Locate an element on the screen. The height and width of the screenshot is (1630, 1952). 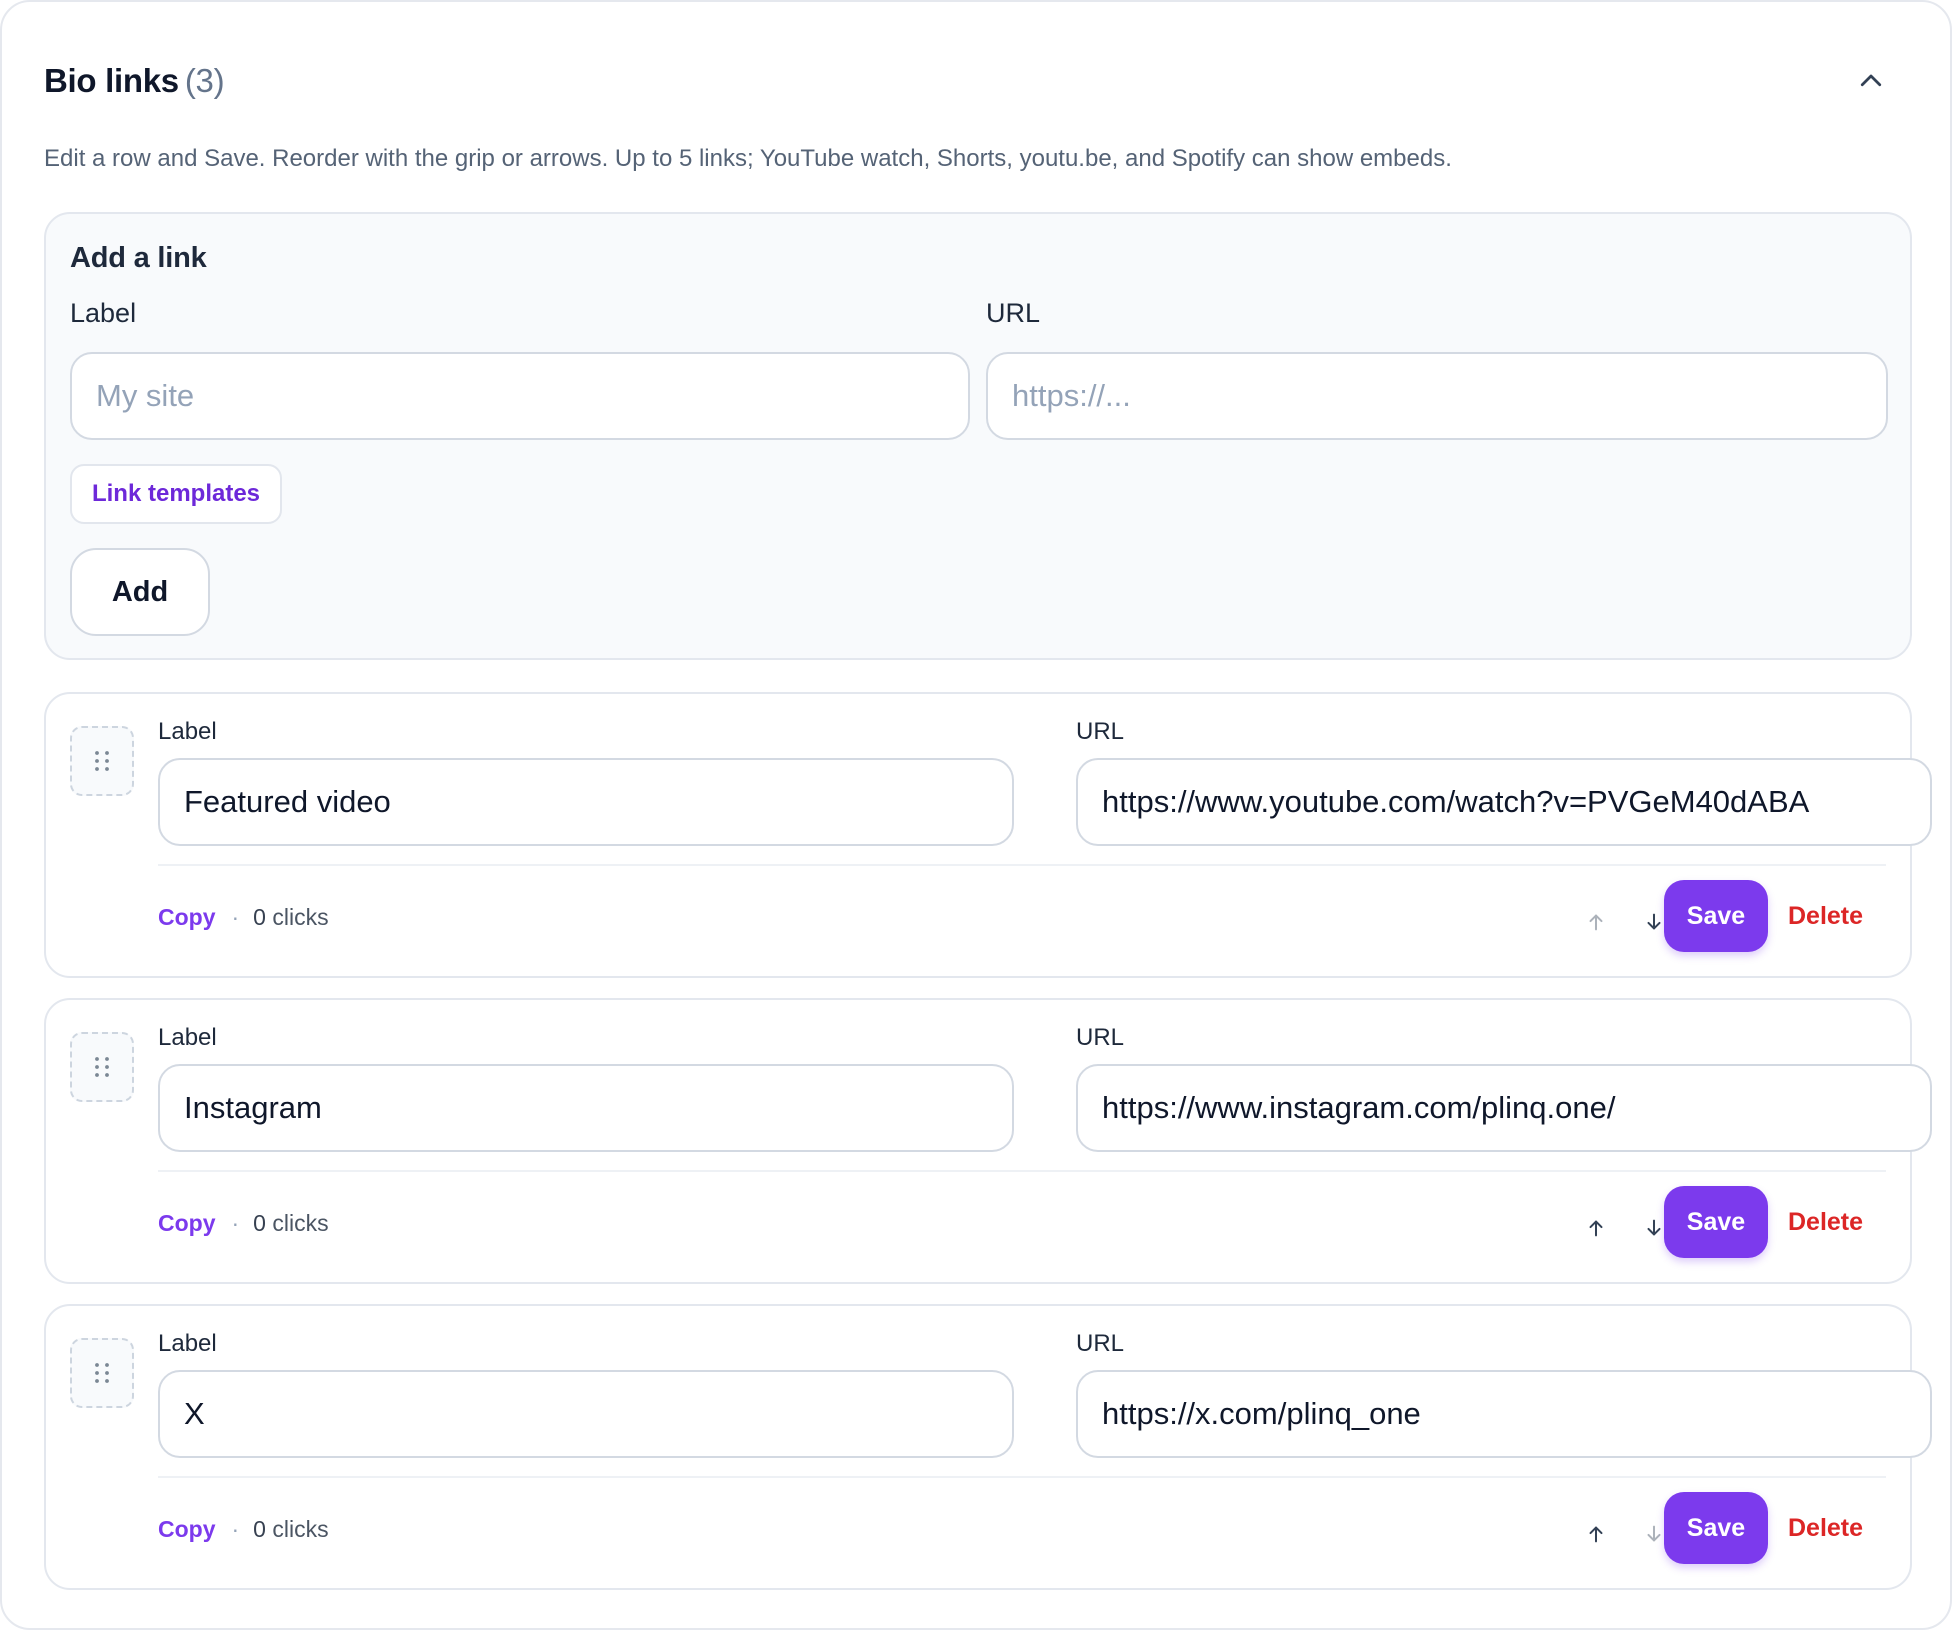
new-label-input is located at coordinates (520, 396).